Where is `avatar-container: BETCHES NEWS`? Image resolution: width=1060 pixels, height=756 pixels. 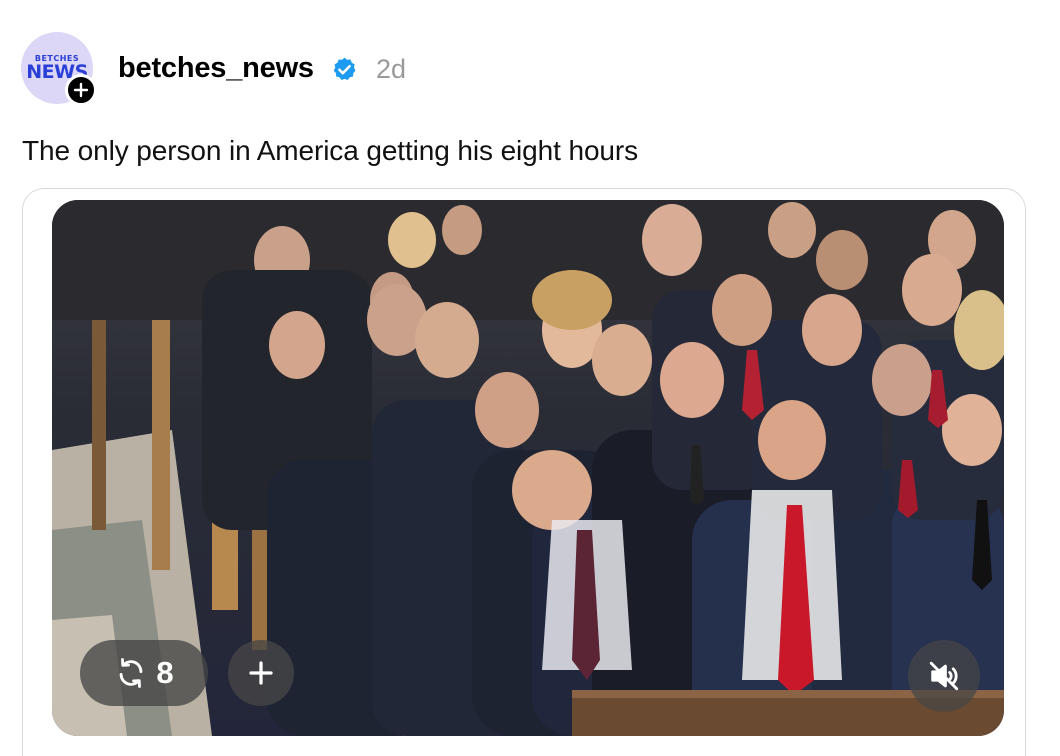
avatar-container: BETCHES NEWS is located at coordinates (59, 69).